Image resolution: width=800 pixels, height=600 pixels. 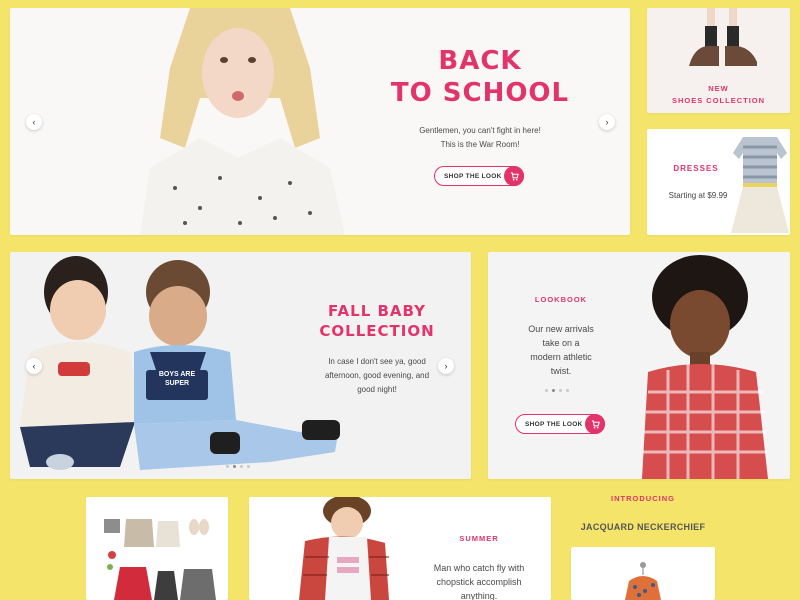 What do you see at coordinates (561, 357) in the screenshot?
I see `lookbook-text-line3: modern athletic` at bounding box center [561, 357].